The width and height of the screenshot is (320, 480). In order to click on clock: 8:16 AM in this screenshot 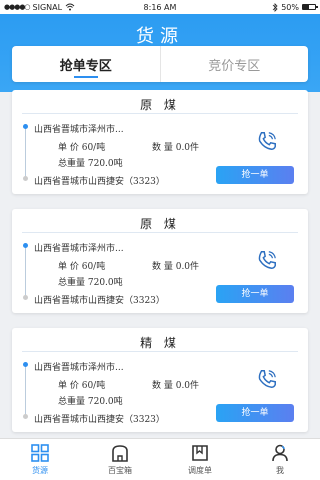, I will do `click(160, 7)`.